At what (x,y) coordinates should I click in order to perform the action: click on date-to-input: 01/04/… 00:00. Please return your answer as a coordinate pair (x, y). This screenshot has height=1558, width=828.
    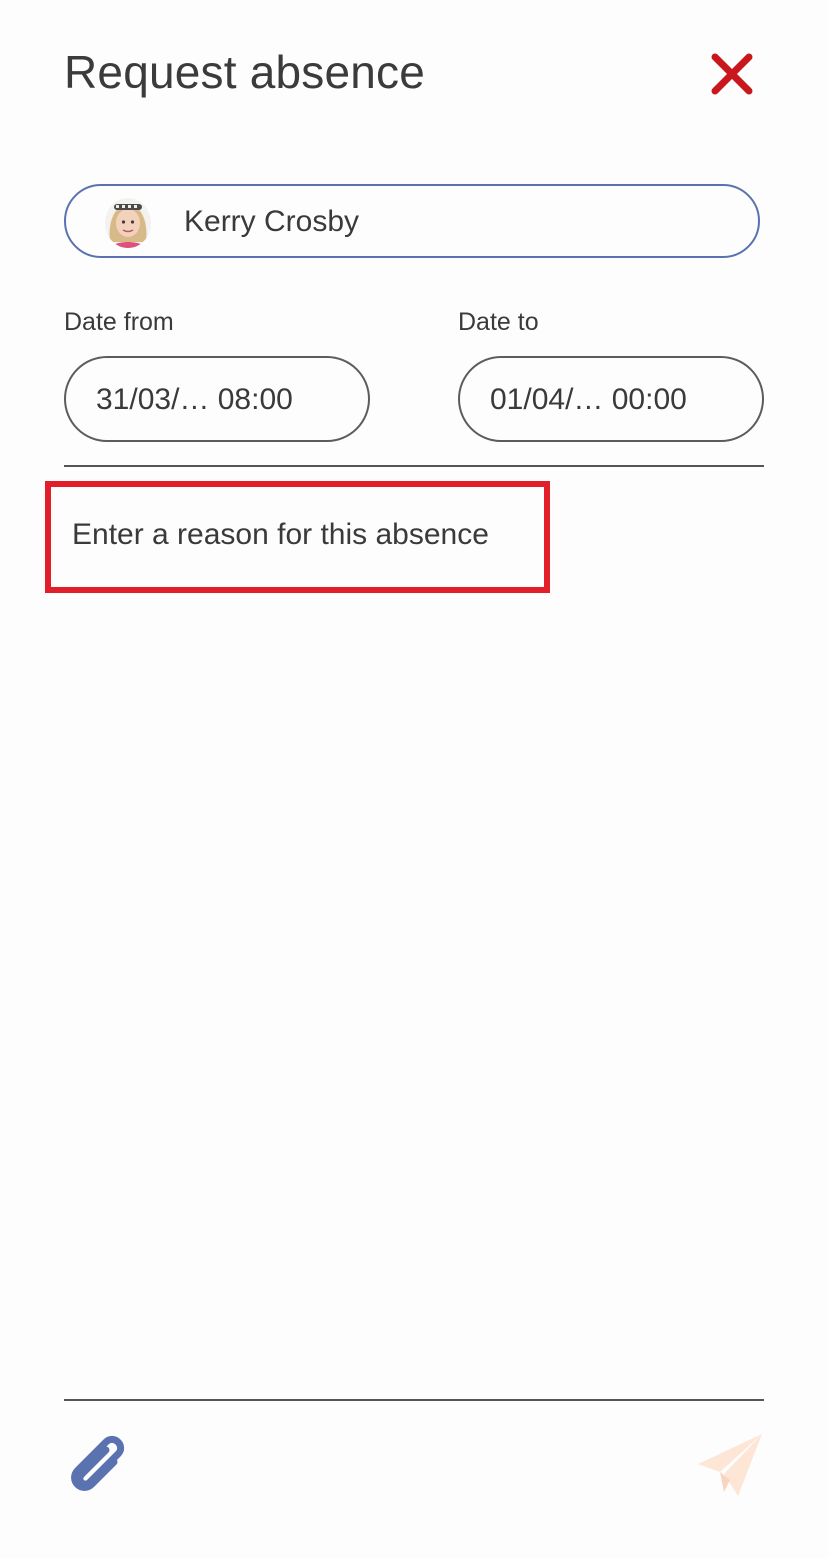
    Looking at the image, I should click on (611, 399).